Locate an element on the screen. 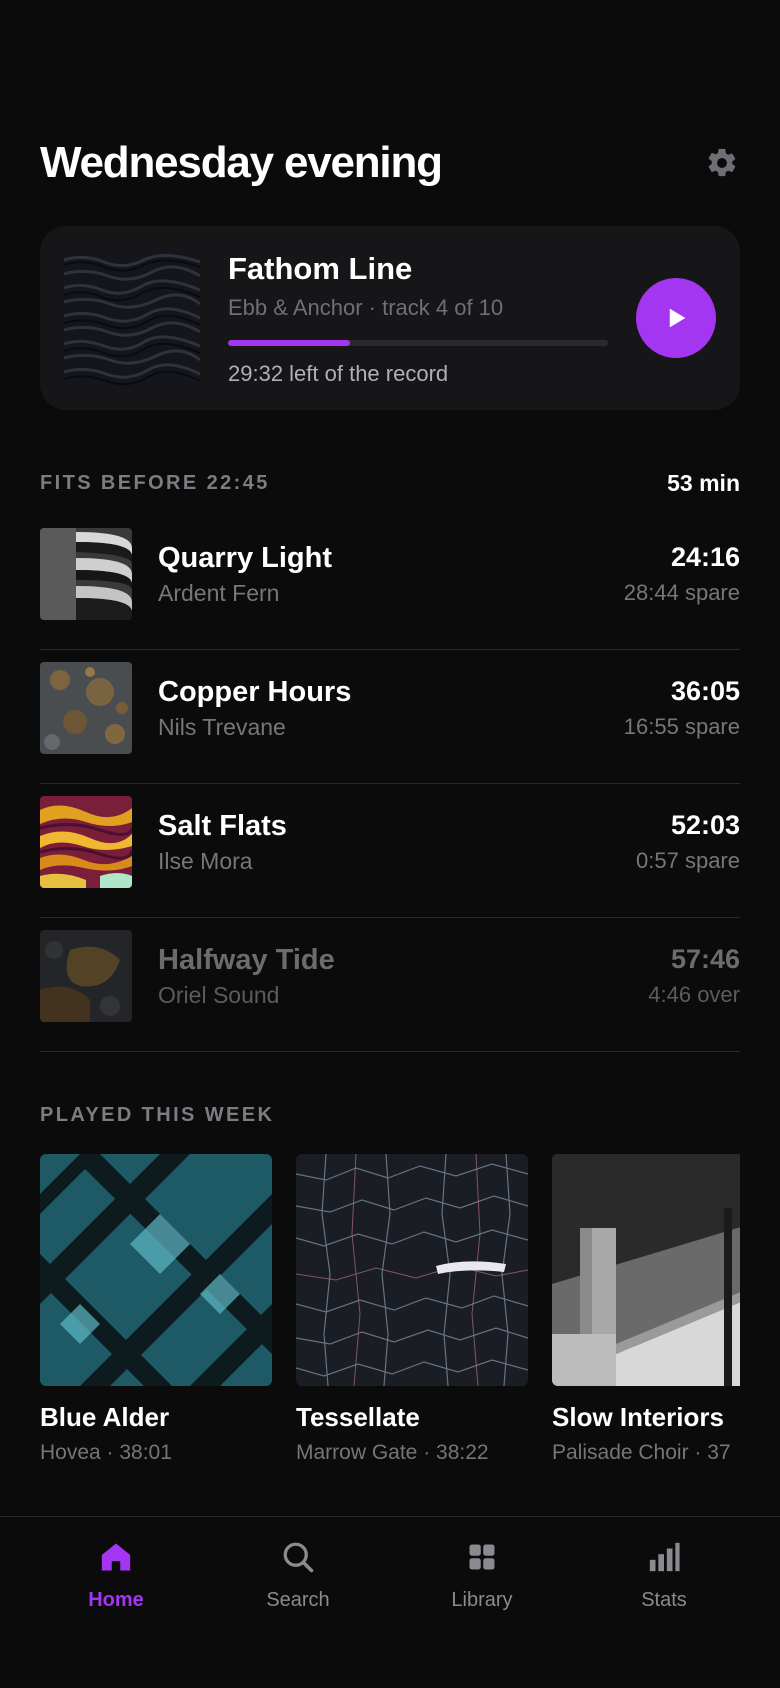  now-playing-subtitle: Ebb & Anchor · track 4 of 10 is located at coordinates (366, 307).